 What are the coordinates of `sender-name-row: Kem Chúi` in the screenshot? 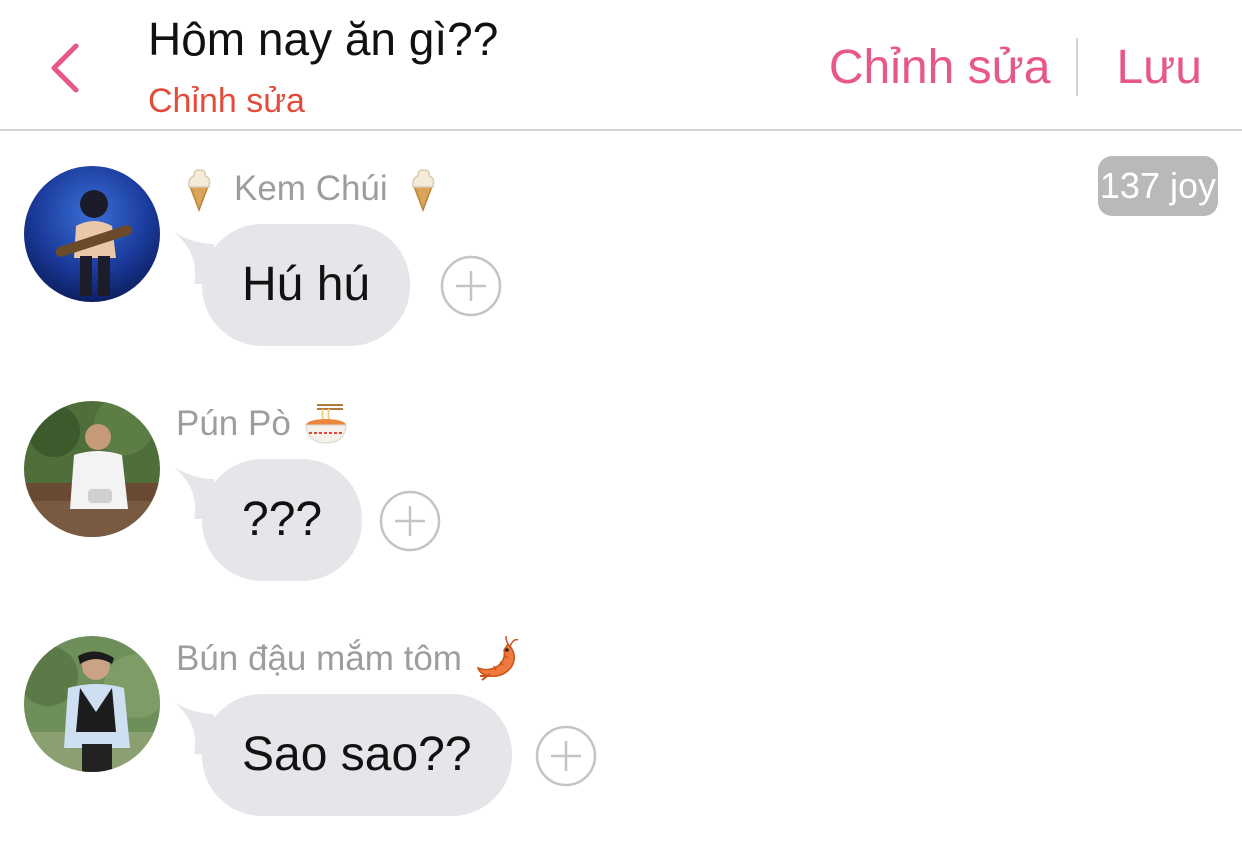 It's located at (311, 189).